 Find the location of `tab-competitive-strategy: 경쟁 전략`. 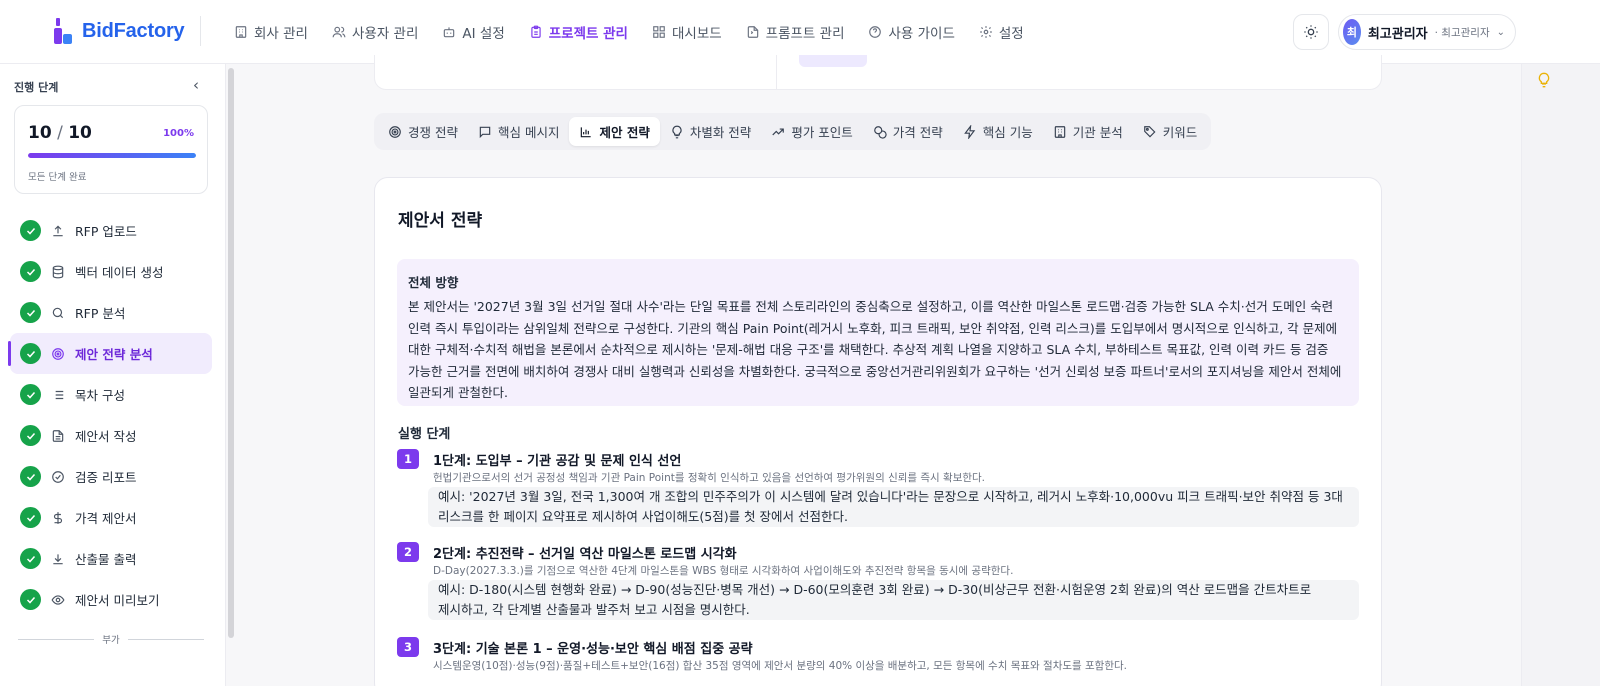

tab-competitive-strategy: 경쟁 전략 is located at coordinates (423, 131).